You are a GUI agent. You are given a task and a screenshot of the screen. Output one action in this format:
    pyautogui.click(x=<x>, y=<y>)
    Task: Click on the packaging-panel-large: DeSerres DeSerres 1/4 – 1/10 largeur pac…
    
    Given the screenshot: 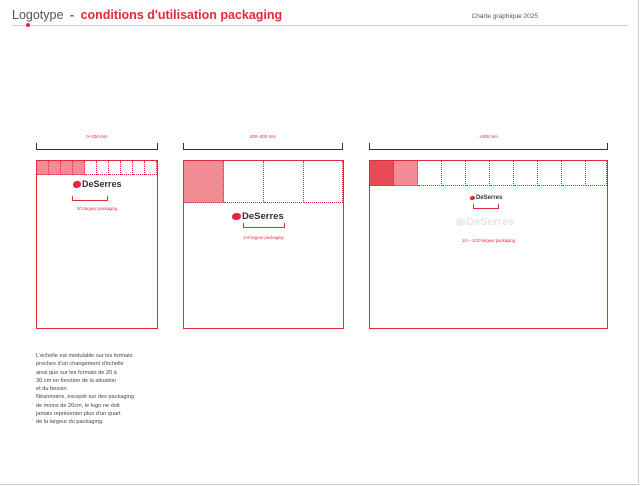 What is the action you would take?
    pyautogui.click(x=488, y=244)
    